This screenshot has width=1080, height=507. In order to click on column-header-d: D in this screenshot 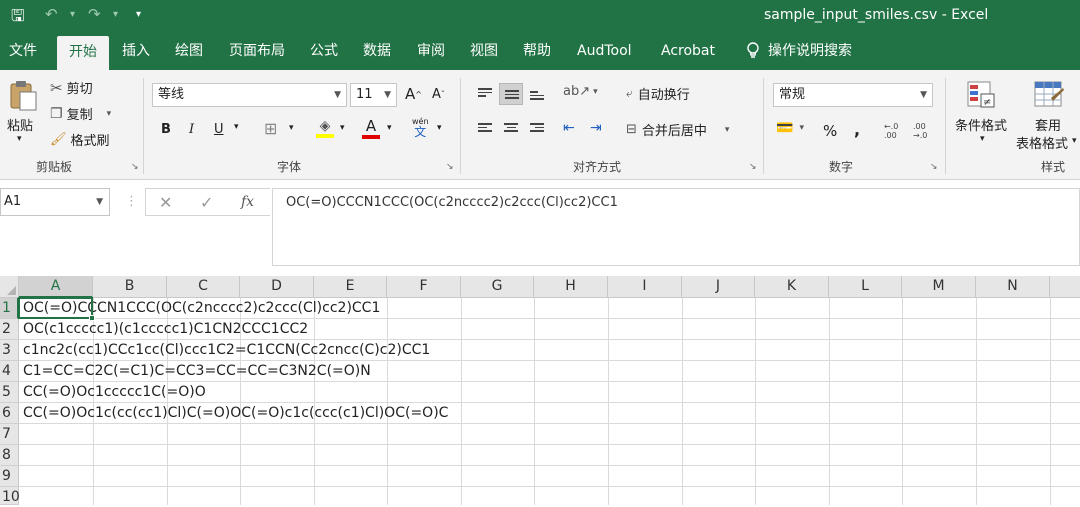, I will do `click(277, 287)`.